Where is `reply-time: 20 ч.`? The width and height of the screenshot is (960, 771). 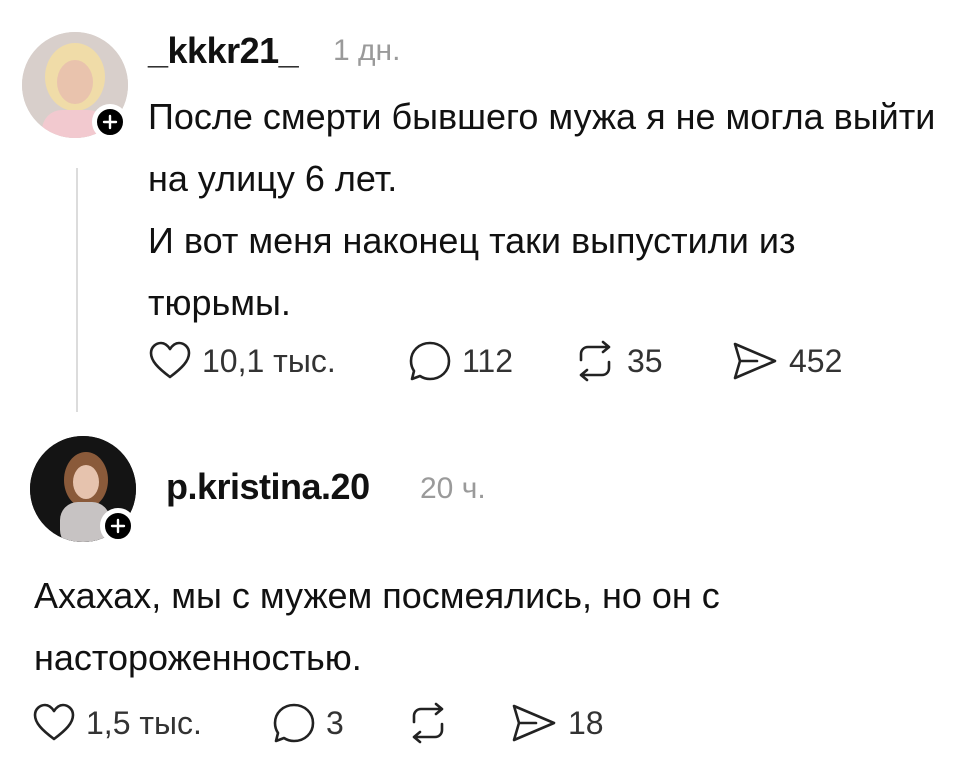
reply-time: 20 ч. is located at coordinates (453, 488).